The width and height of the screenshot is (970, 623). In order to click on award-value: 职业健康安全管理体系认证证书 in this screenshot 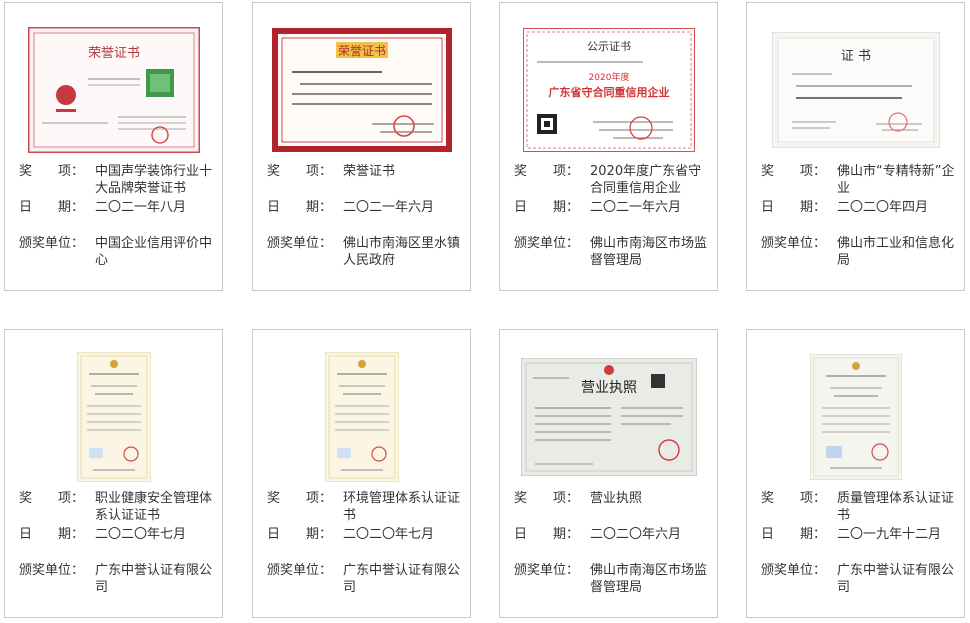, I will do `click(154, 507)`.